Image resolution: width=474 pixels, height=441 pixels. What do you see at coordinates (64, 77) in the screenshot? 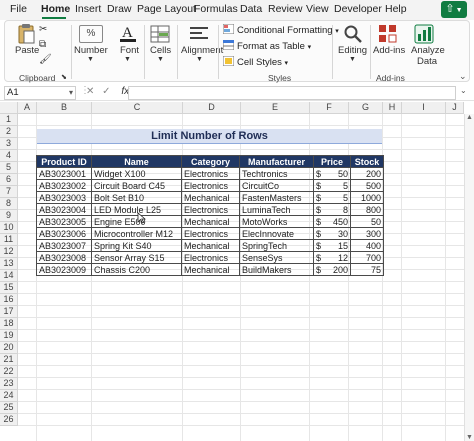
I see `clipboard-launcher-icon: ⬊` at bounding box center [64, 77].